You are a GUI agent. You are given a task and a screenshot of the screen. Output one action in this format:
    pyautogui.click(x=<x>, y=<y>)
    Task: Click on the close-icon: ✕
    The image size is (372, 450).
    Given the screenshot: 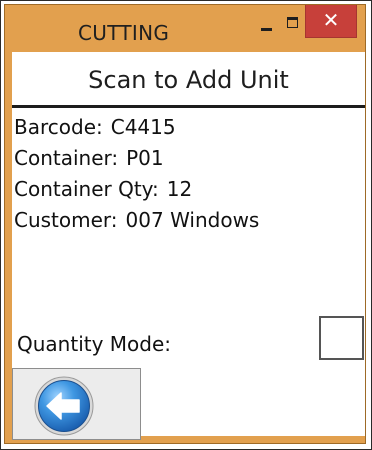 What is the action you would take?
    pyautogui.click(x=331, y=20)
    